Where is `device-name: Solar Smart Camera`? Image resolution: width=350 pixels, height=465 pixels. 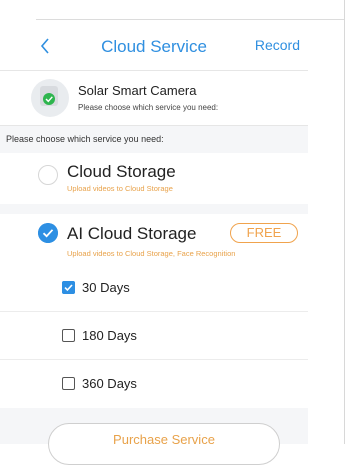 device-name: Solar Smart Camera is located at coordinates (137, 90).